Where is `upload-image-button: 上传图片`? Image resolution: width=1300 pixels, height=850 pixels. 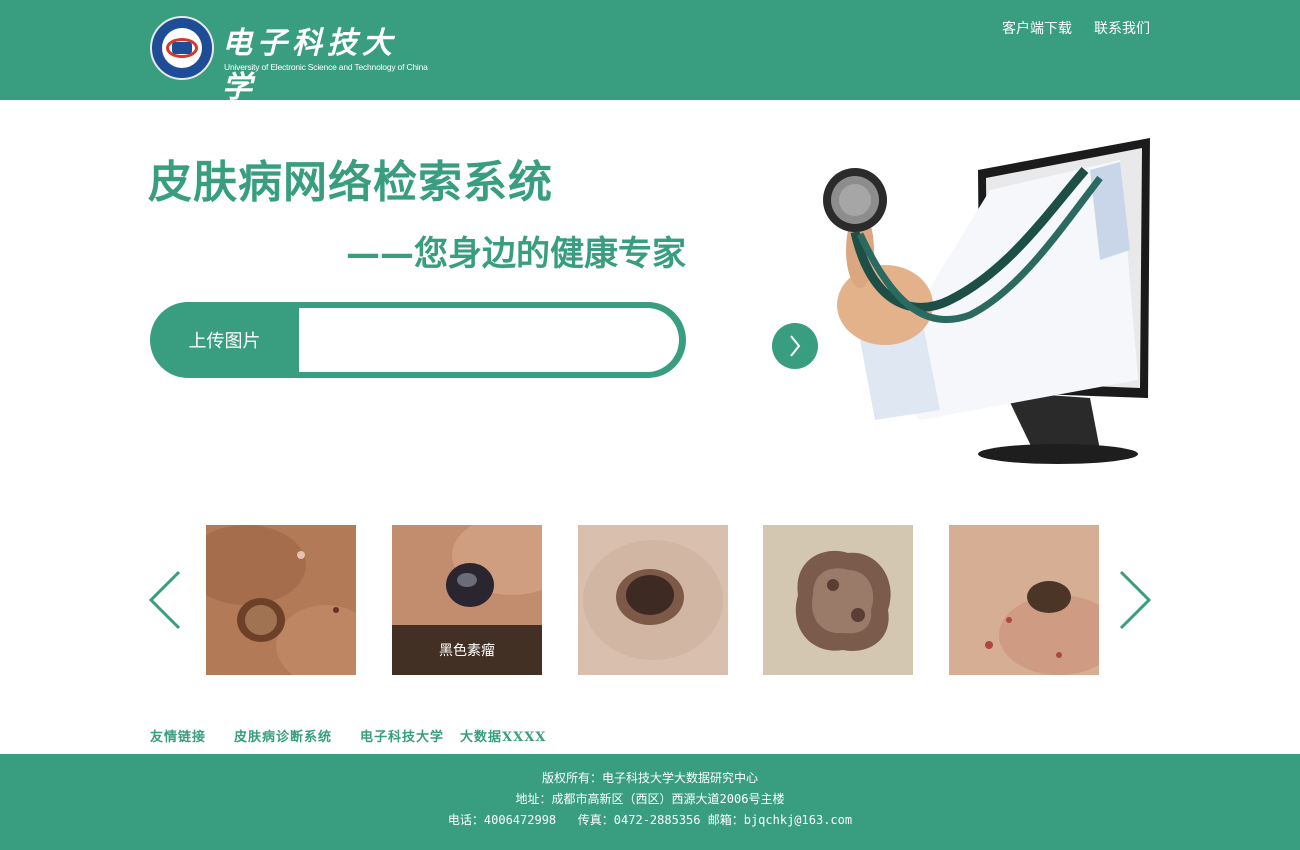 upload-image-button: 上传图片 is located at coordinates (224, 340).